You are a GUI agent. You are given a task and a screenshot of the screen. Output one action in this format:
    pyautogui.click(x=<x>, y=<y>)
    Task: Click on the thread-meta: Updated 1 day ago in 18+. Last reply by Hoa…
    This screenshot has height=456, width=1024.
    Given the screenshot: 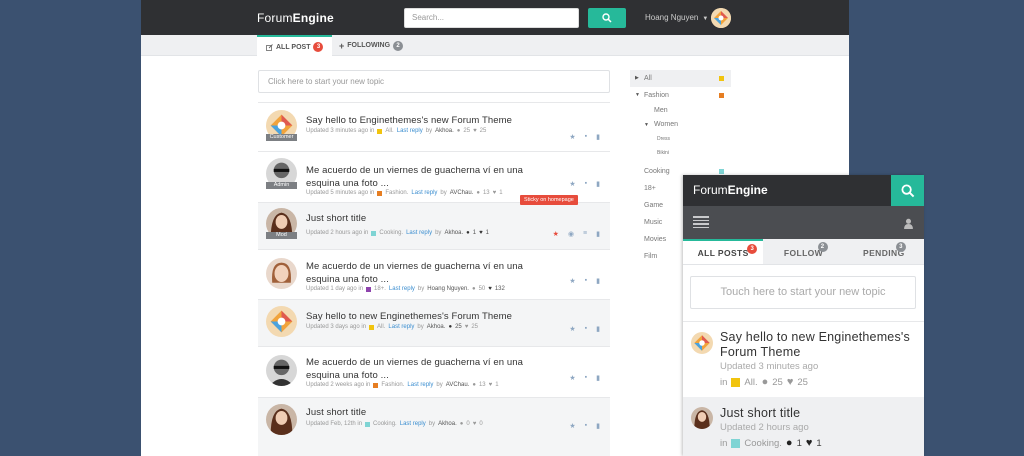 What is the action you would take?
    pyautogui.click(x=405, y=289)
    